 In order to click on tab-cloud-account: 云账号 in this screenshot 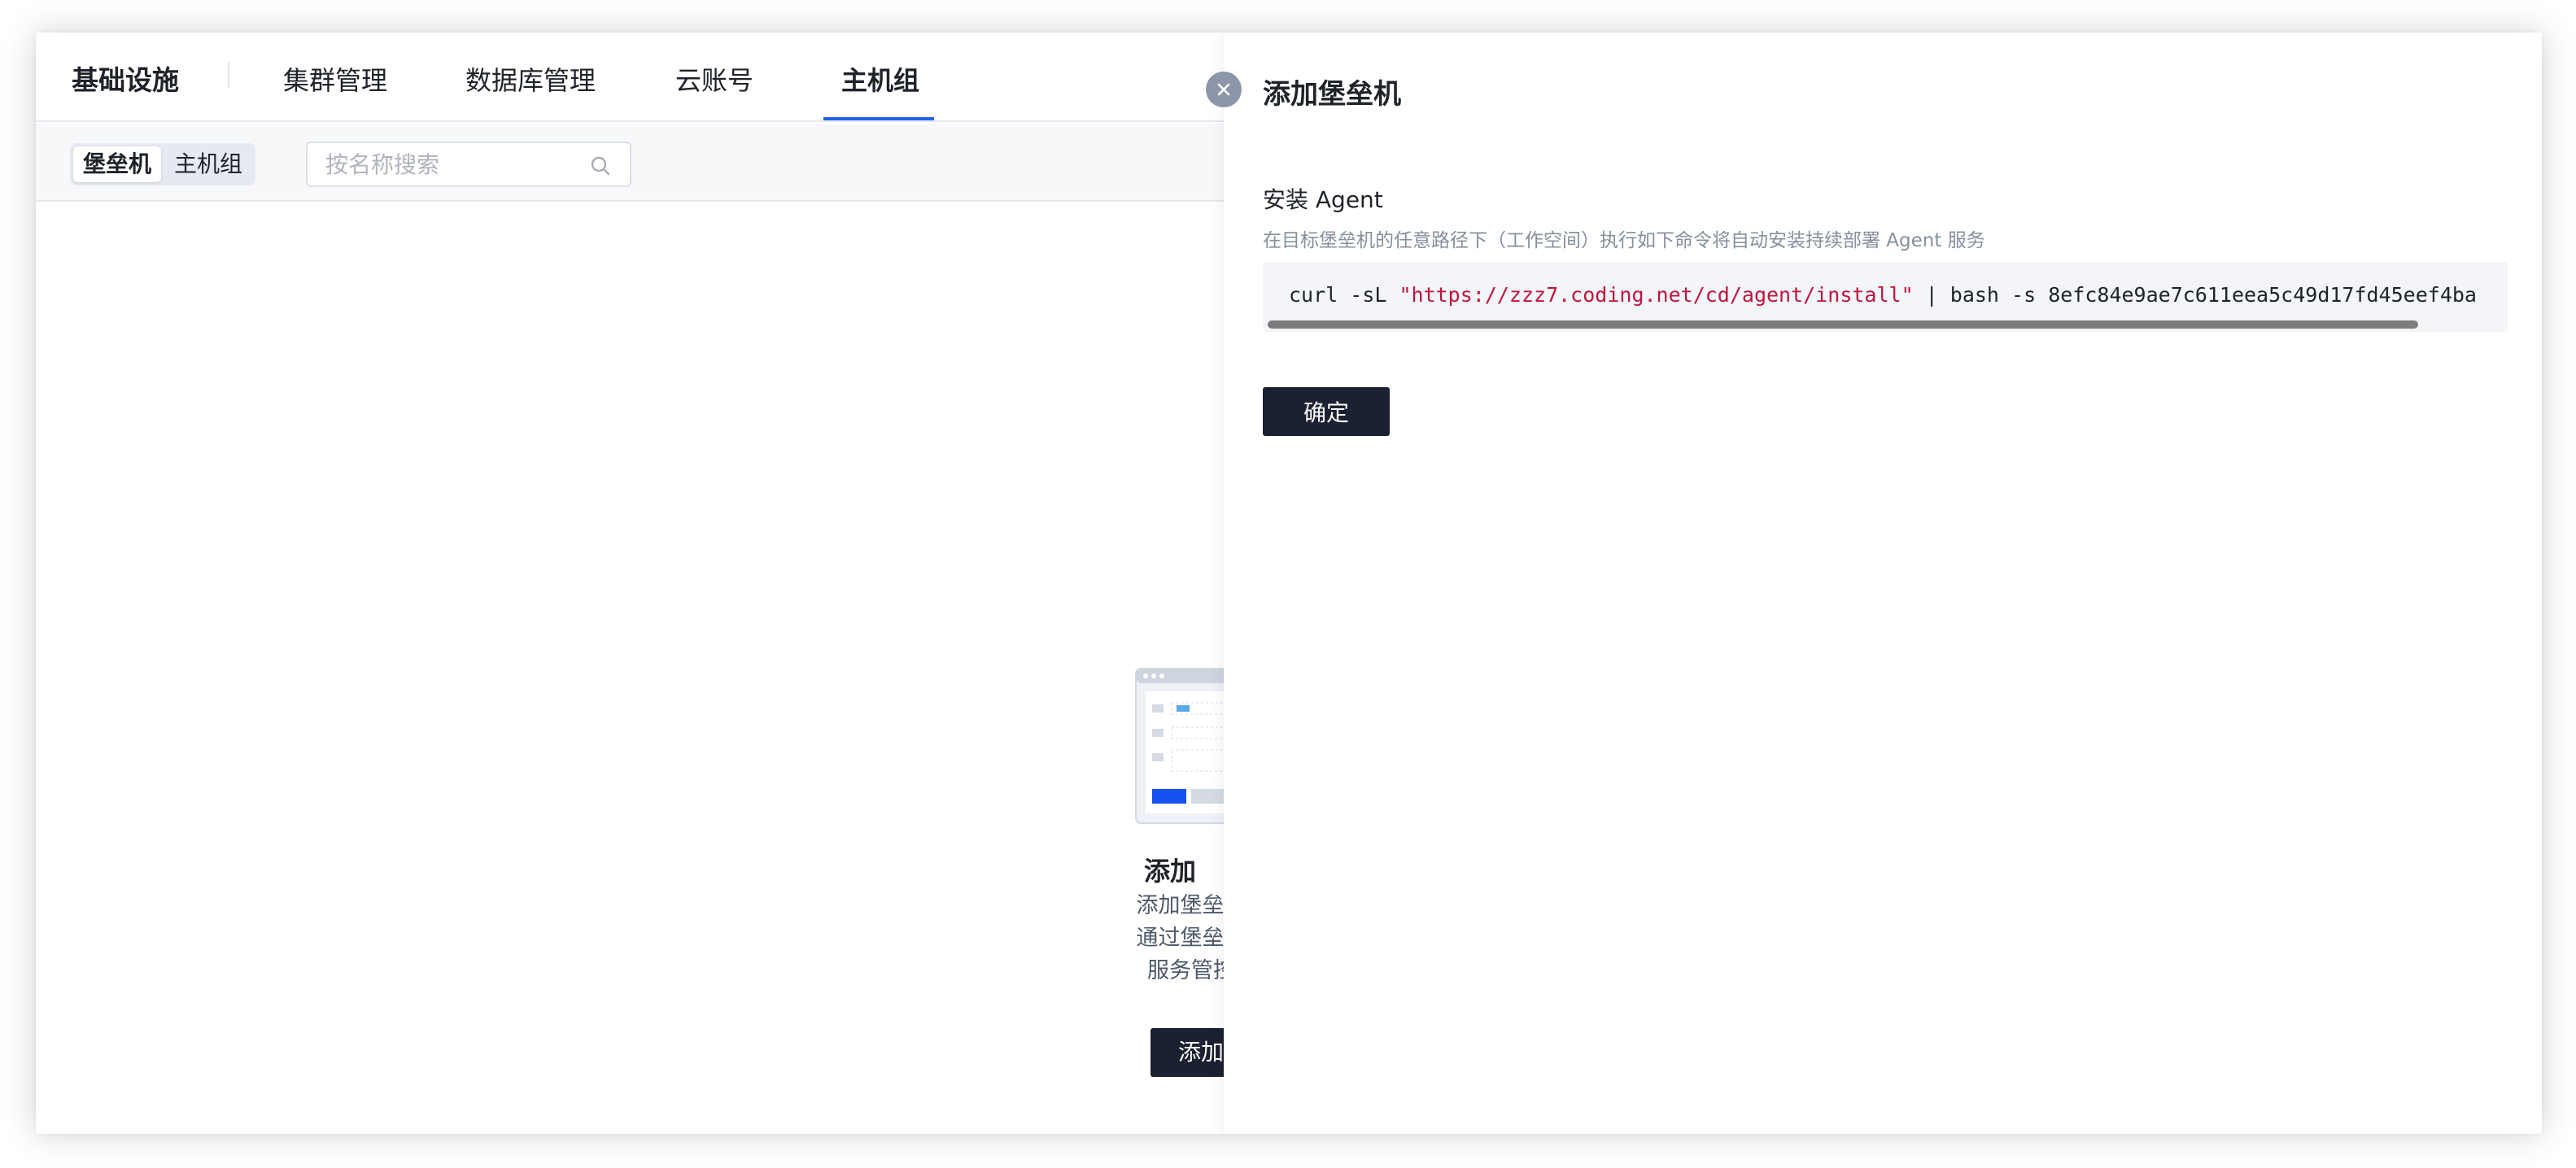, I will do `click(714, 79)`.